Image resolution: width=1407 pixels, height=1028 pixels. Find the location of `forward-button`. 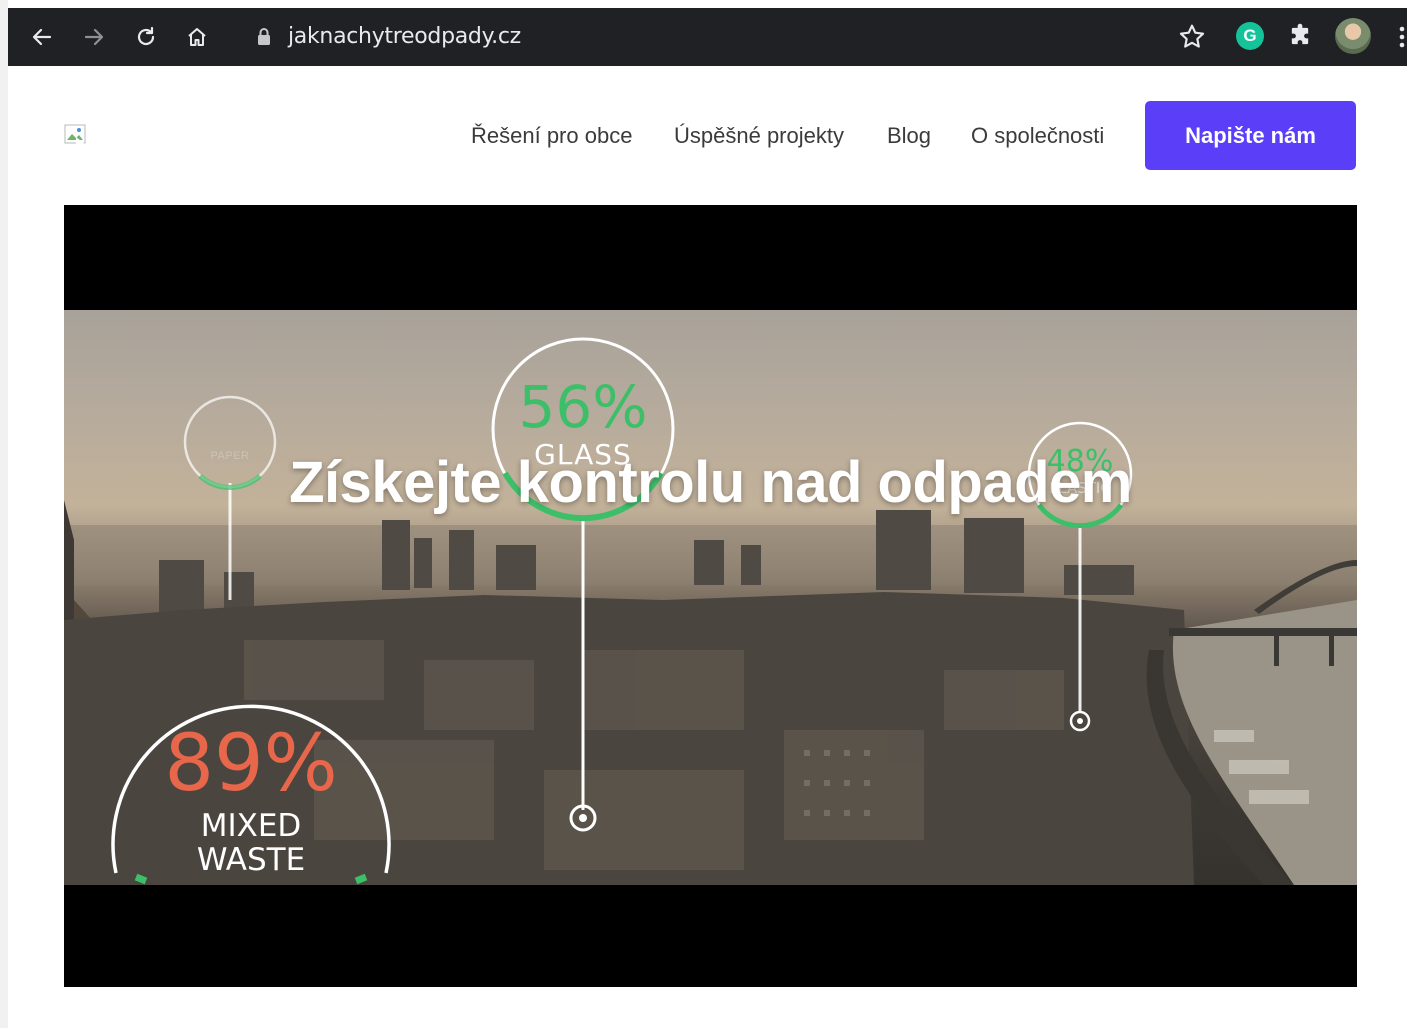

forward-button is located at coordinates (94, 37).